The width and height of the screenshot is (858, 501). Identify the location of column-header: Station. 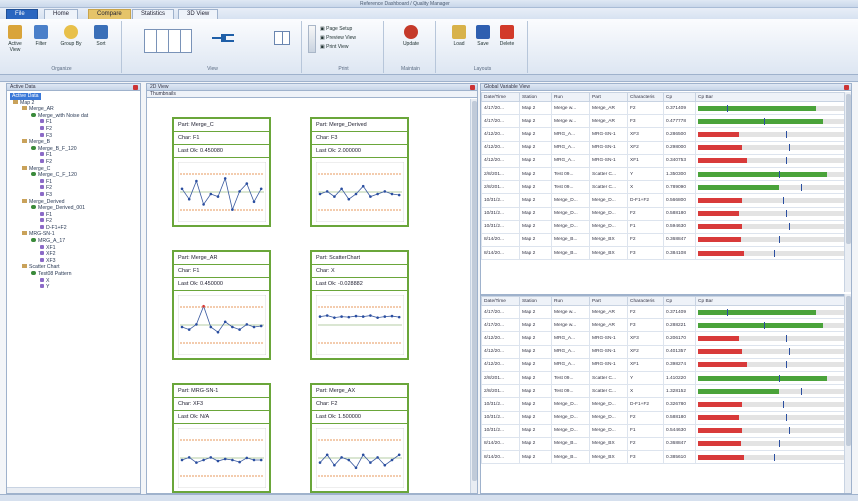
(535, 97).